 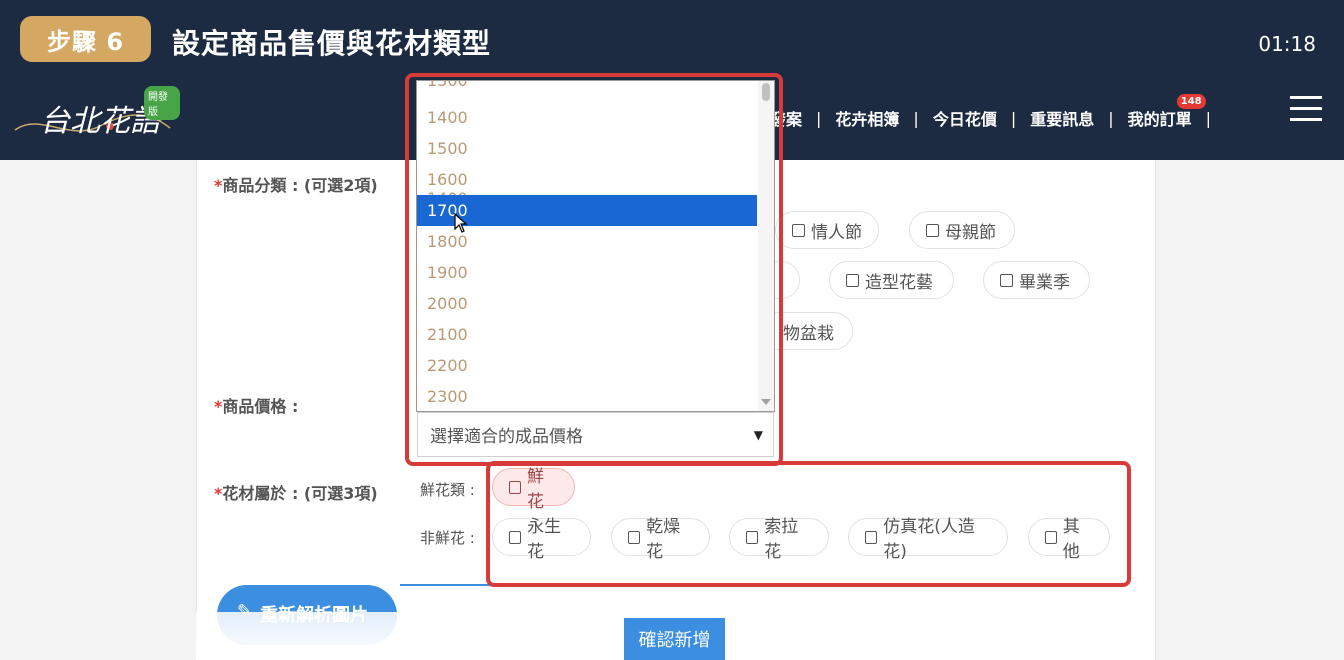 What do you see at coordinates (447, 538) in the screenshot?
I see `nonfresh-flower-label: 非鮮花 :` at bounding box center [447, 538].